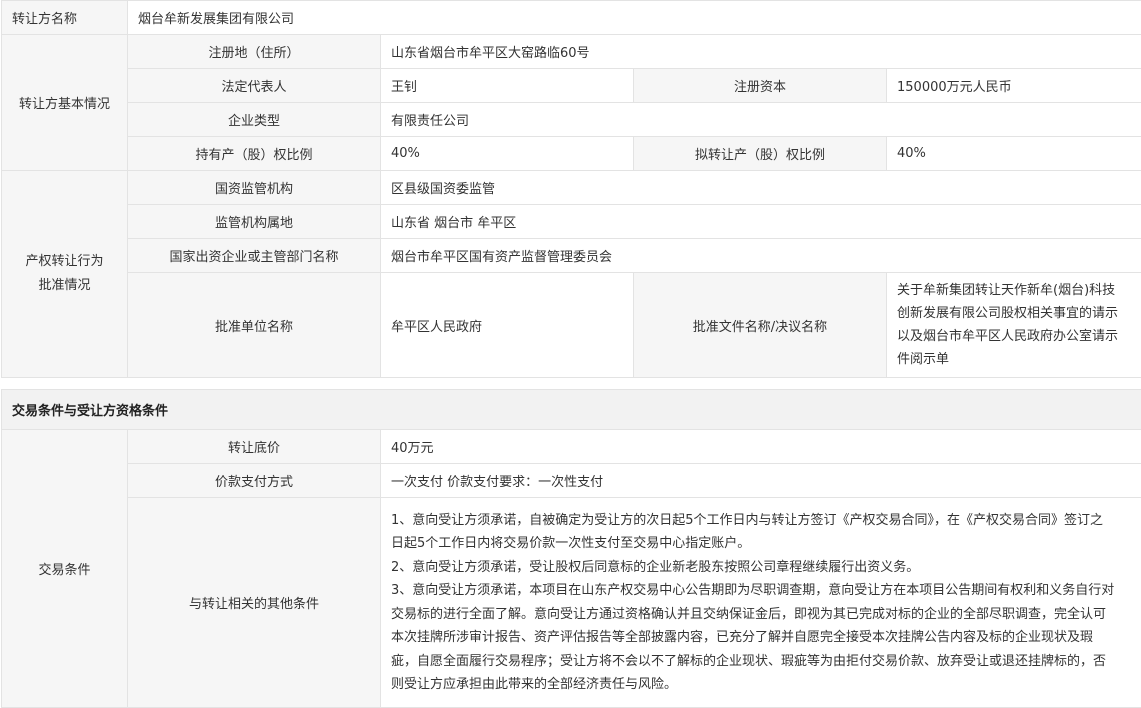 The image size is (1141, 708). Describe the element at coordinates (1014, 313) in the screenshot. I see `approval-doc-line: 创新发展有限公司股权相关事宜的请示` at that location.